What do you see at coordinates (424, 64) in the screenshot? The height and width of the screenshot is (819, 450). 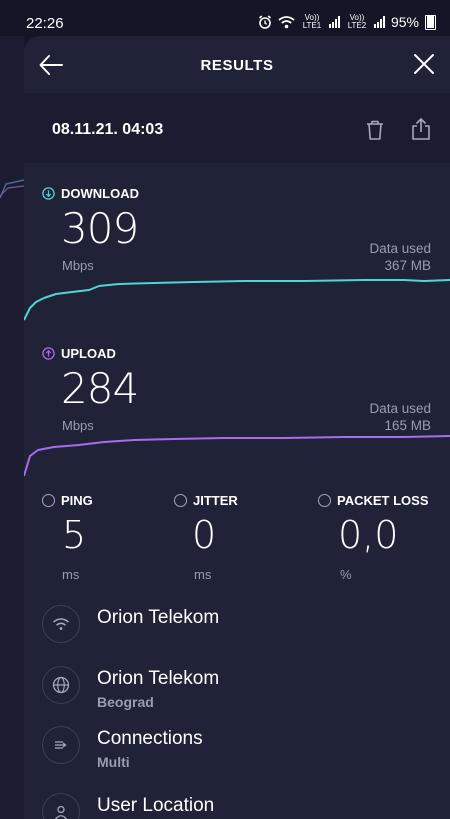 I see `close-icon` at bounding box center [424, 64].